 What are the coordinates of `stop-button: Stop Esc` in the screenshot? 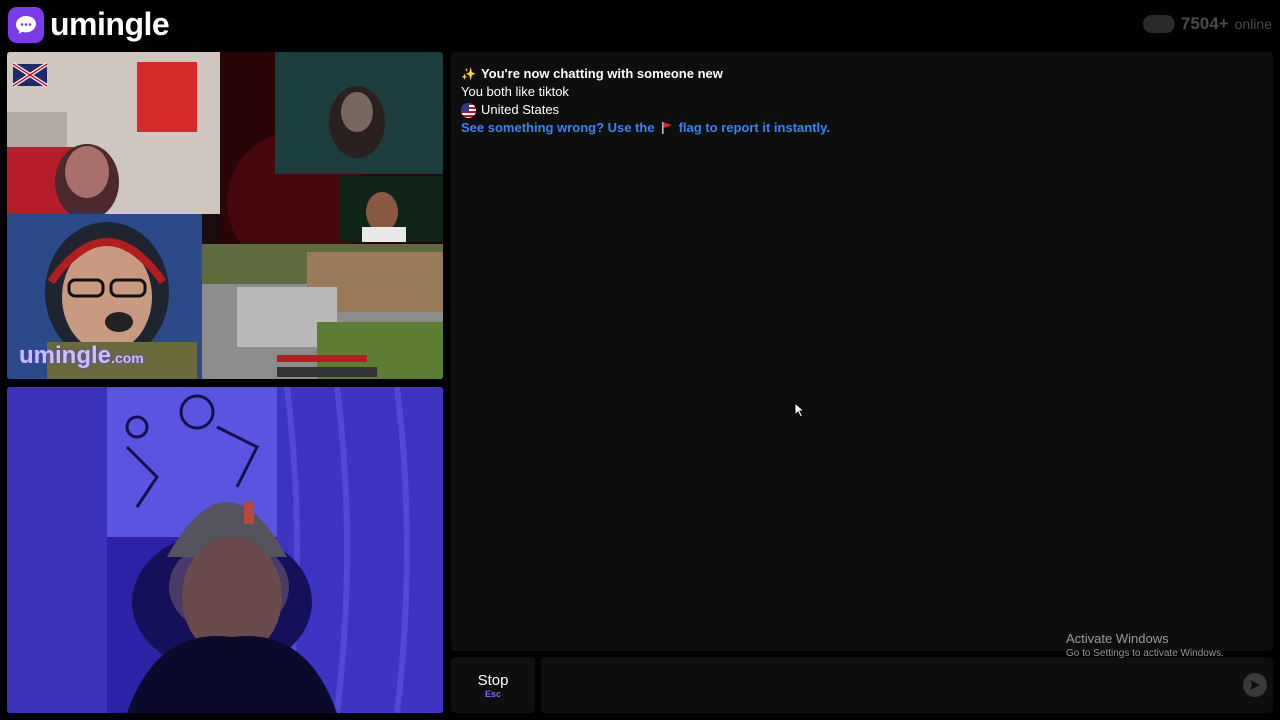 It's located at (493, 685).